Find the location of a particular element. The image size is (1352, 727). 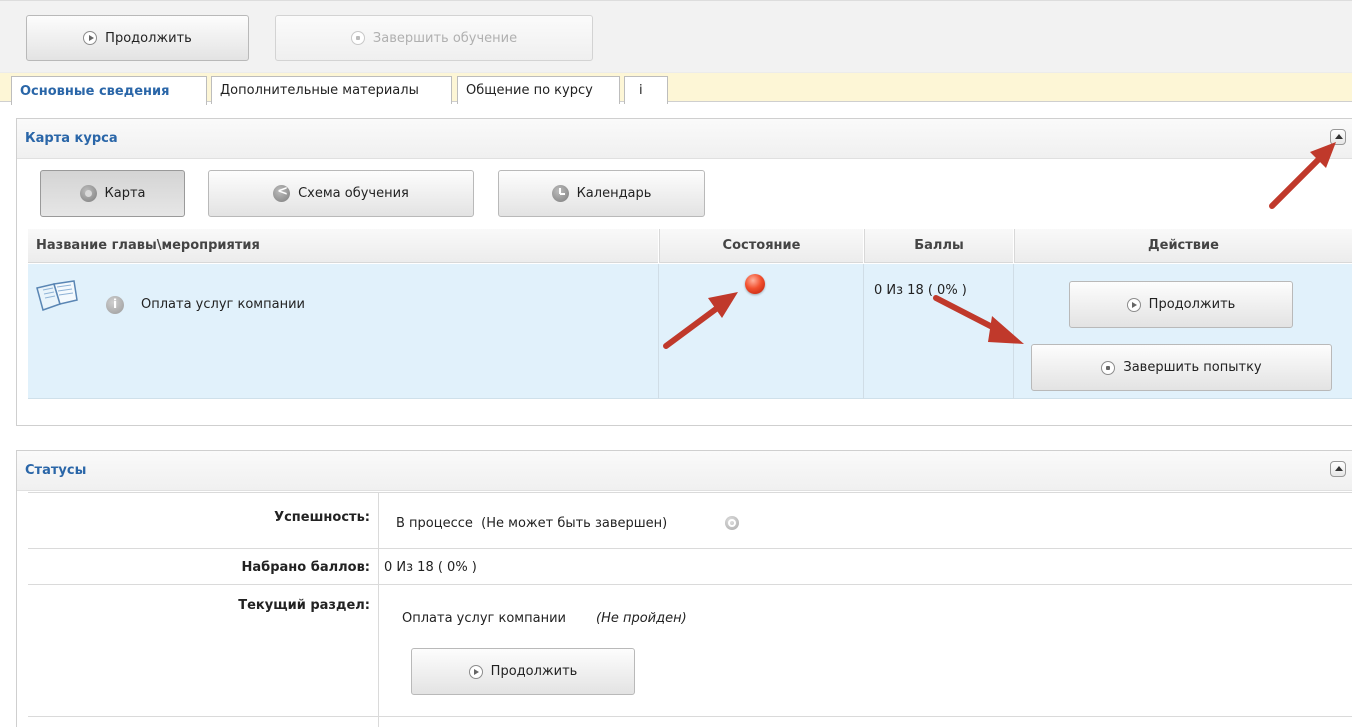

tab-main-info-label: Основные сведения is located at coordinates (95, 91).